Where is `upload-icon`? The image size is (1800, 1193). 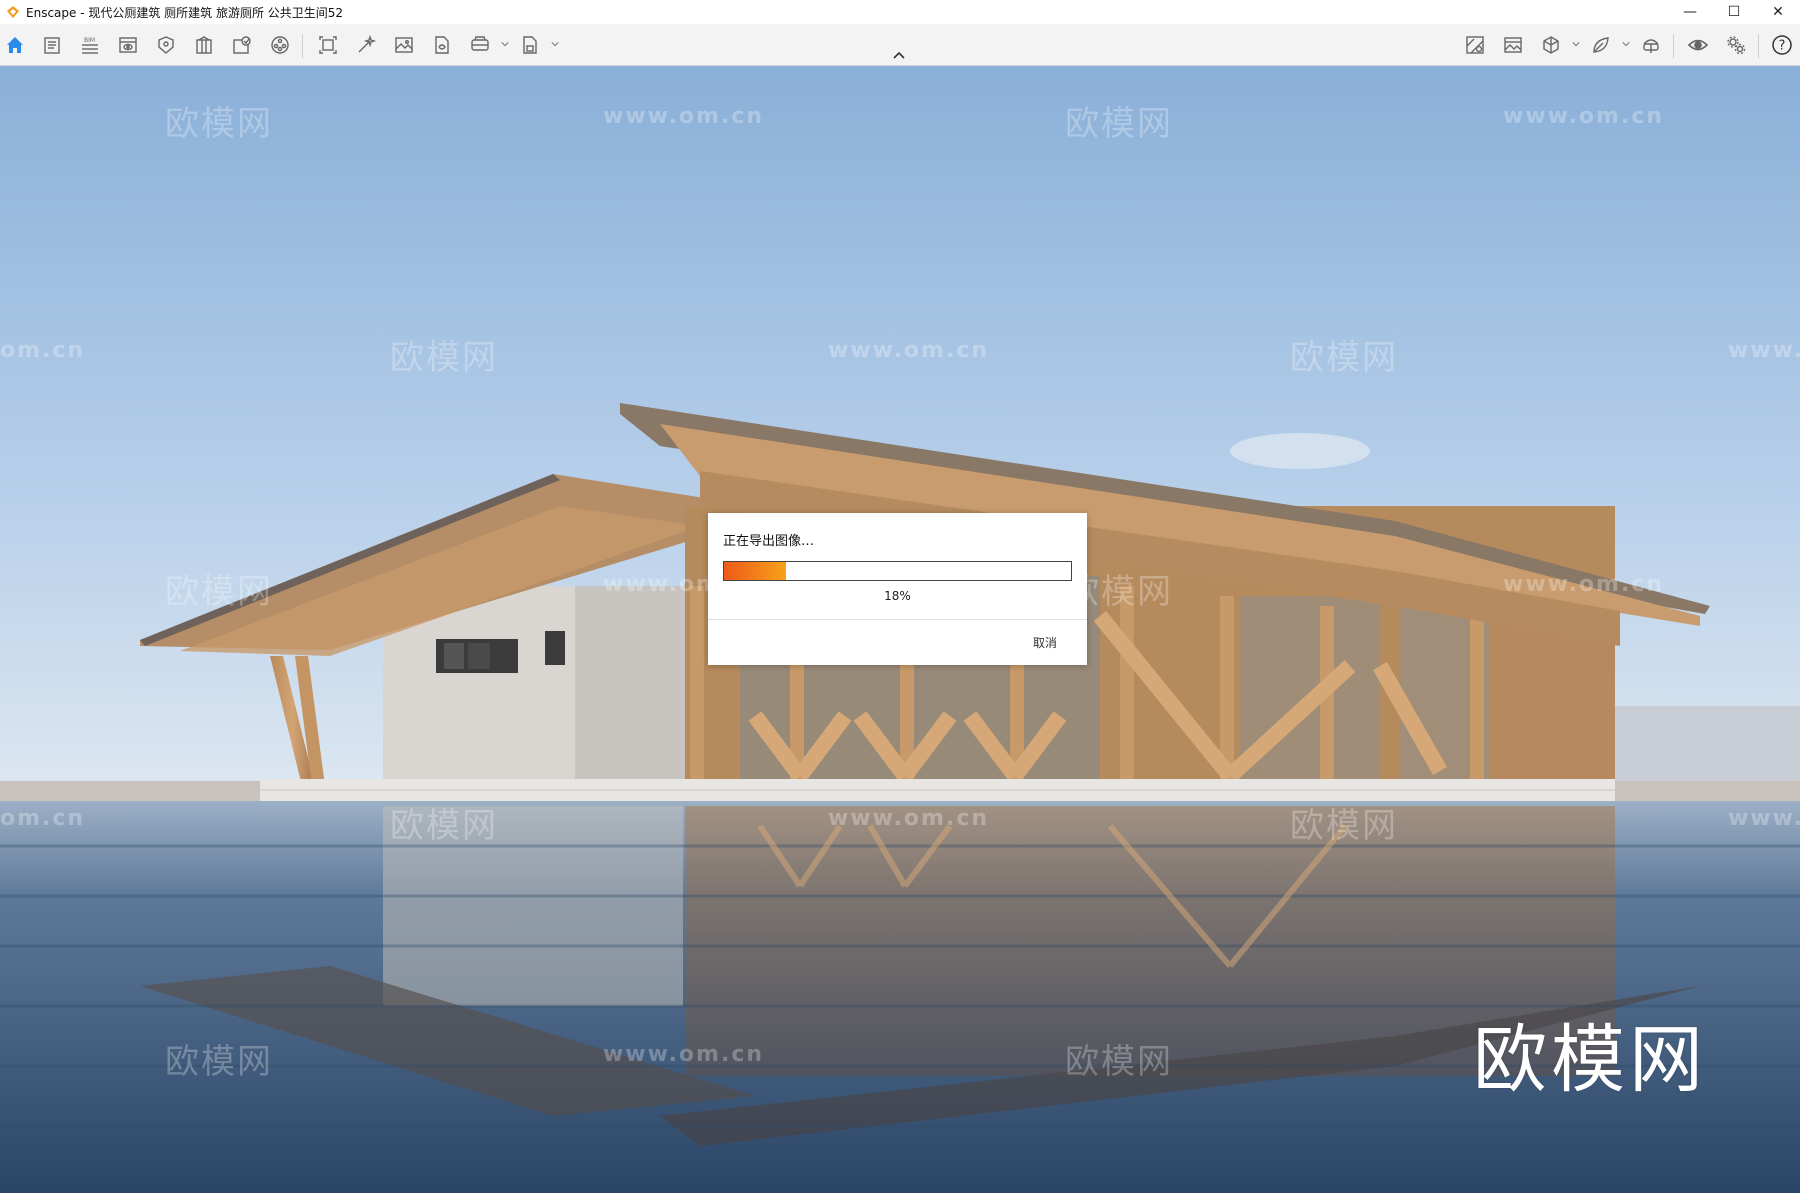 upload-icon is located at coordinates (442, 45).